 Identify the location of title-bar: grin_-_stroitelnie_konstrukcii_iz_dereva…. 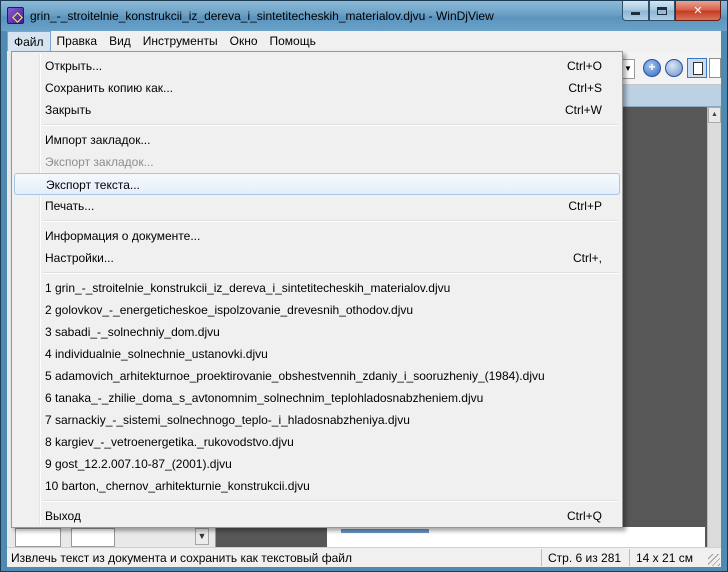
(364, 16).